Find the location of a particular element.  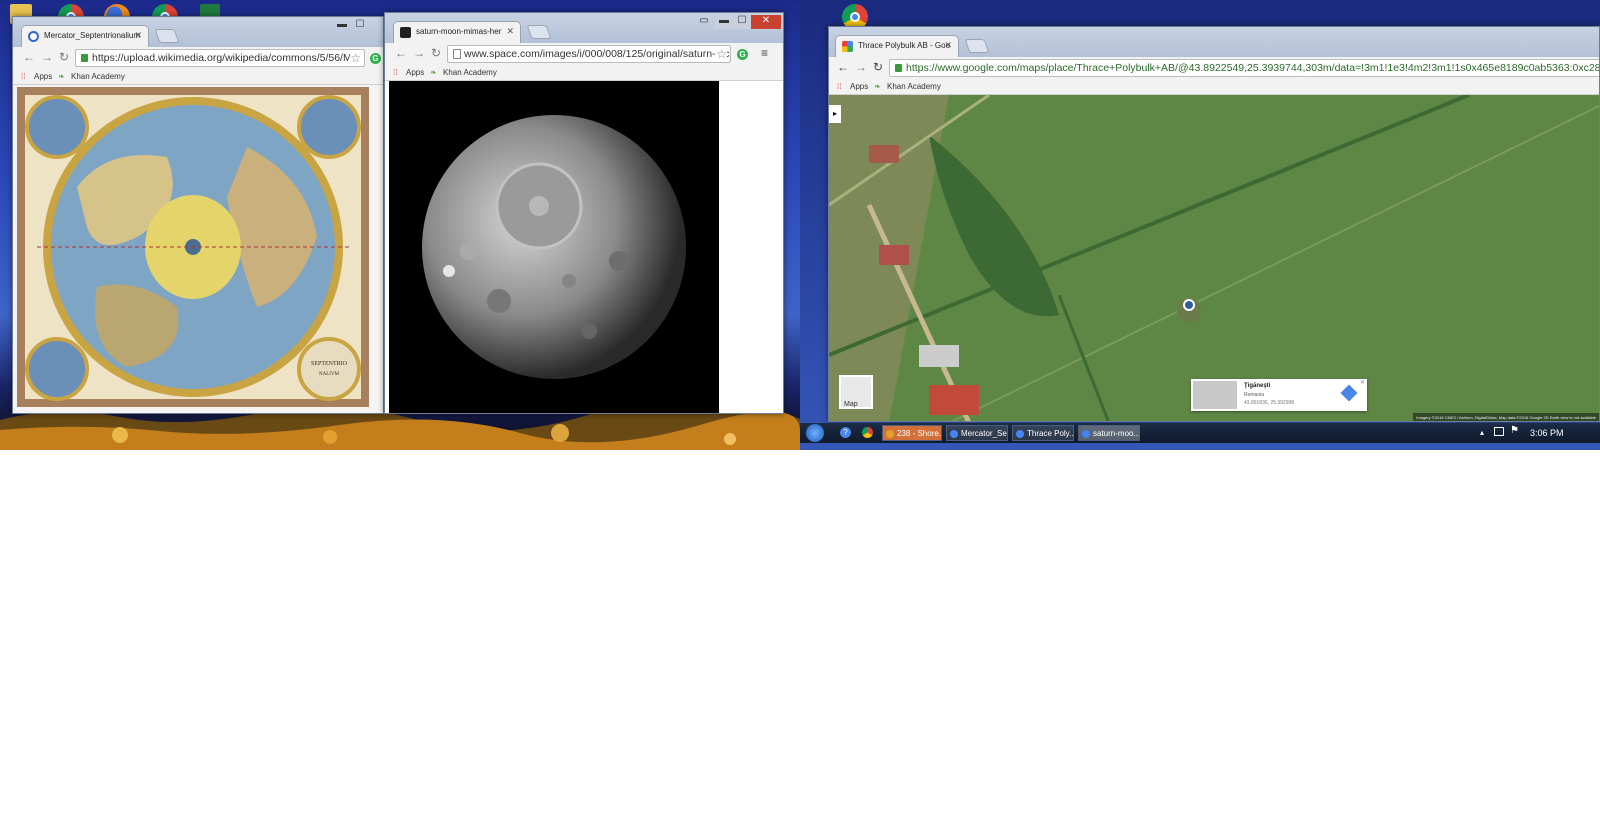

google-maps-icon is located at coordinates (847, 46).